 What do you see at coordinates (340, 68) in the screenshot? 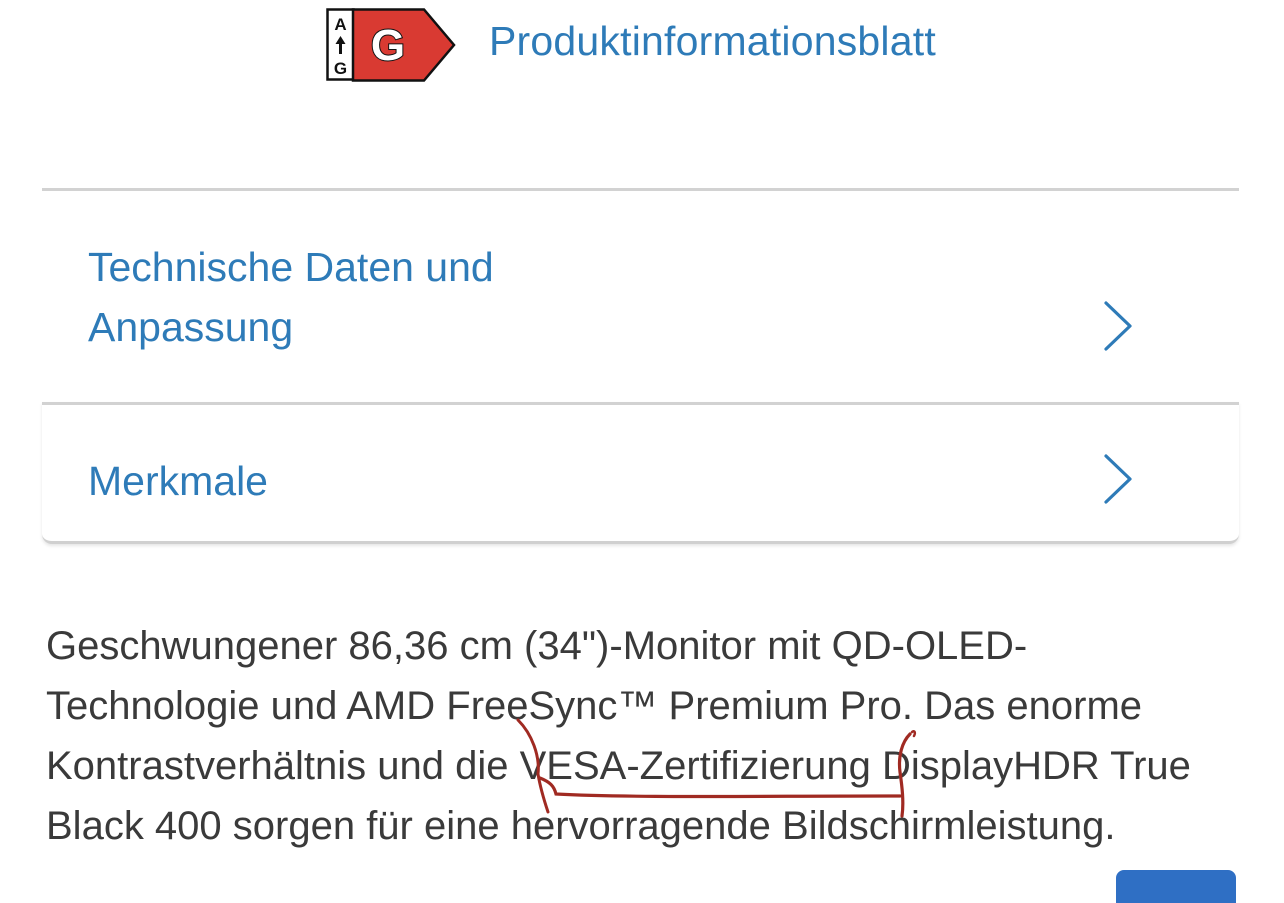
I see `energy-scale-bottom: G` at bounding box center [340, 68].